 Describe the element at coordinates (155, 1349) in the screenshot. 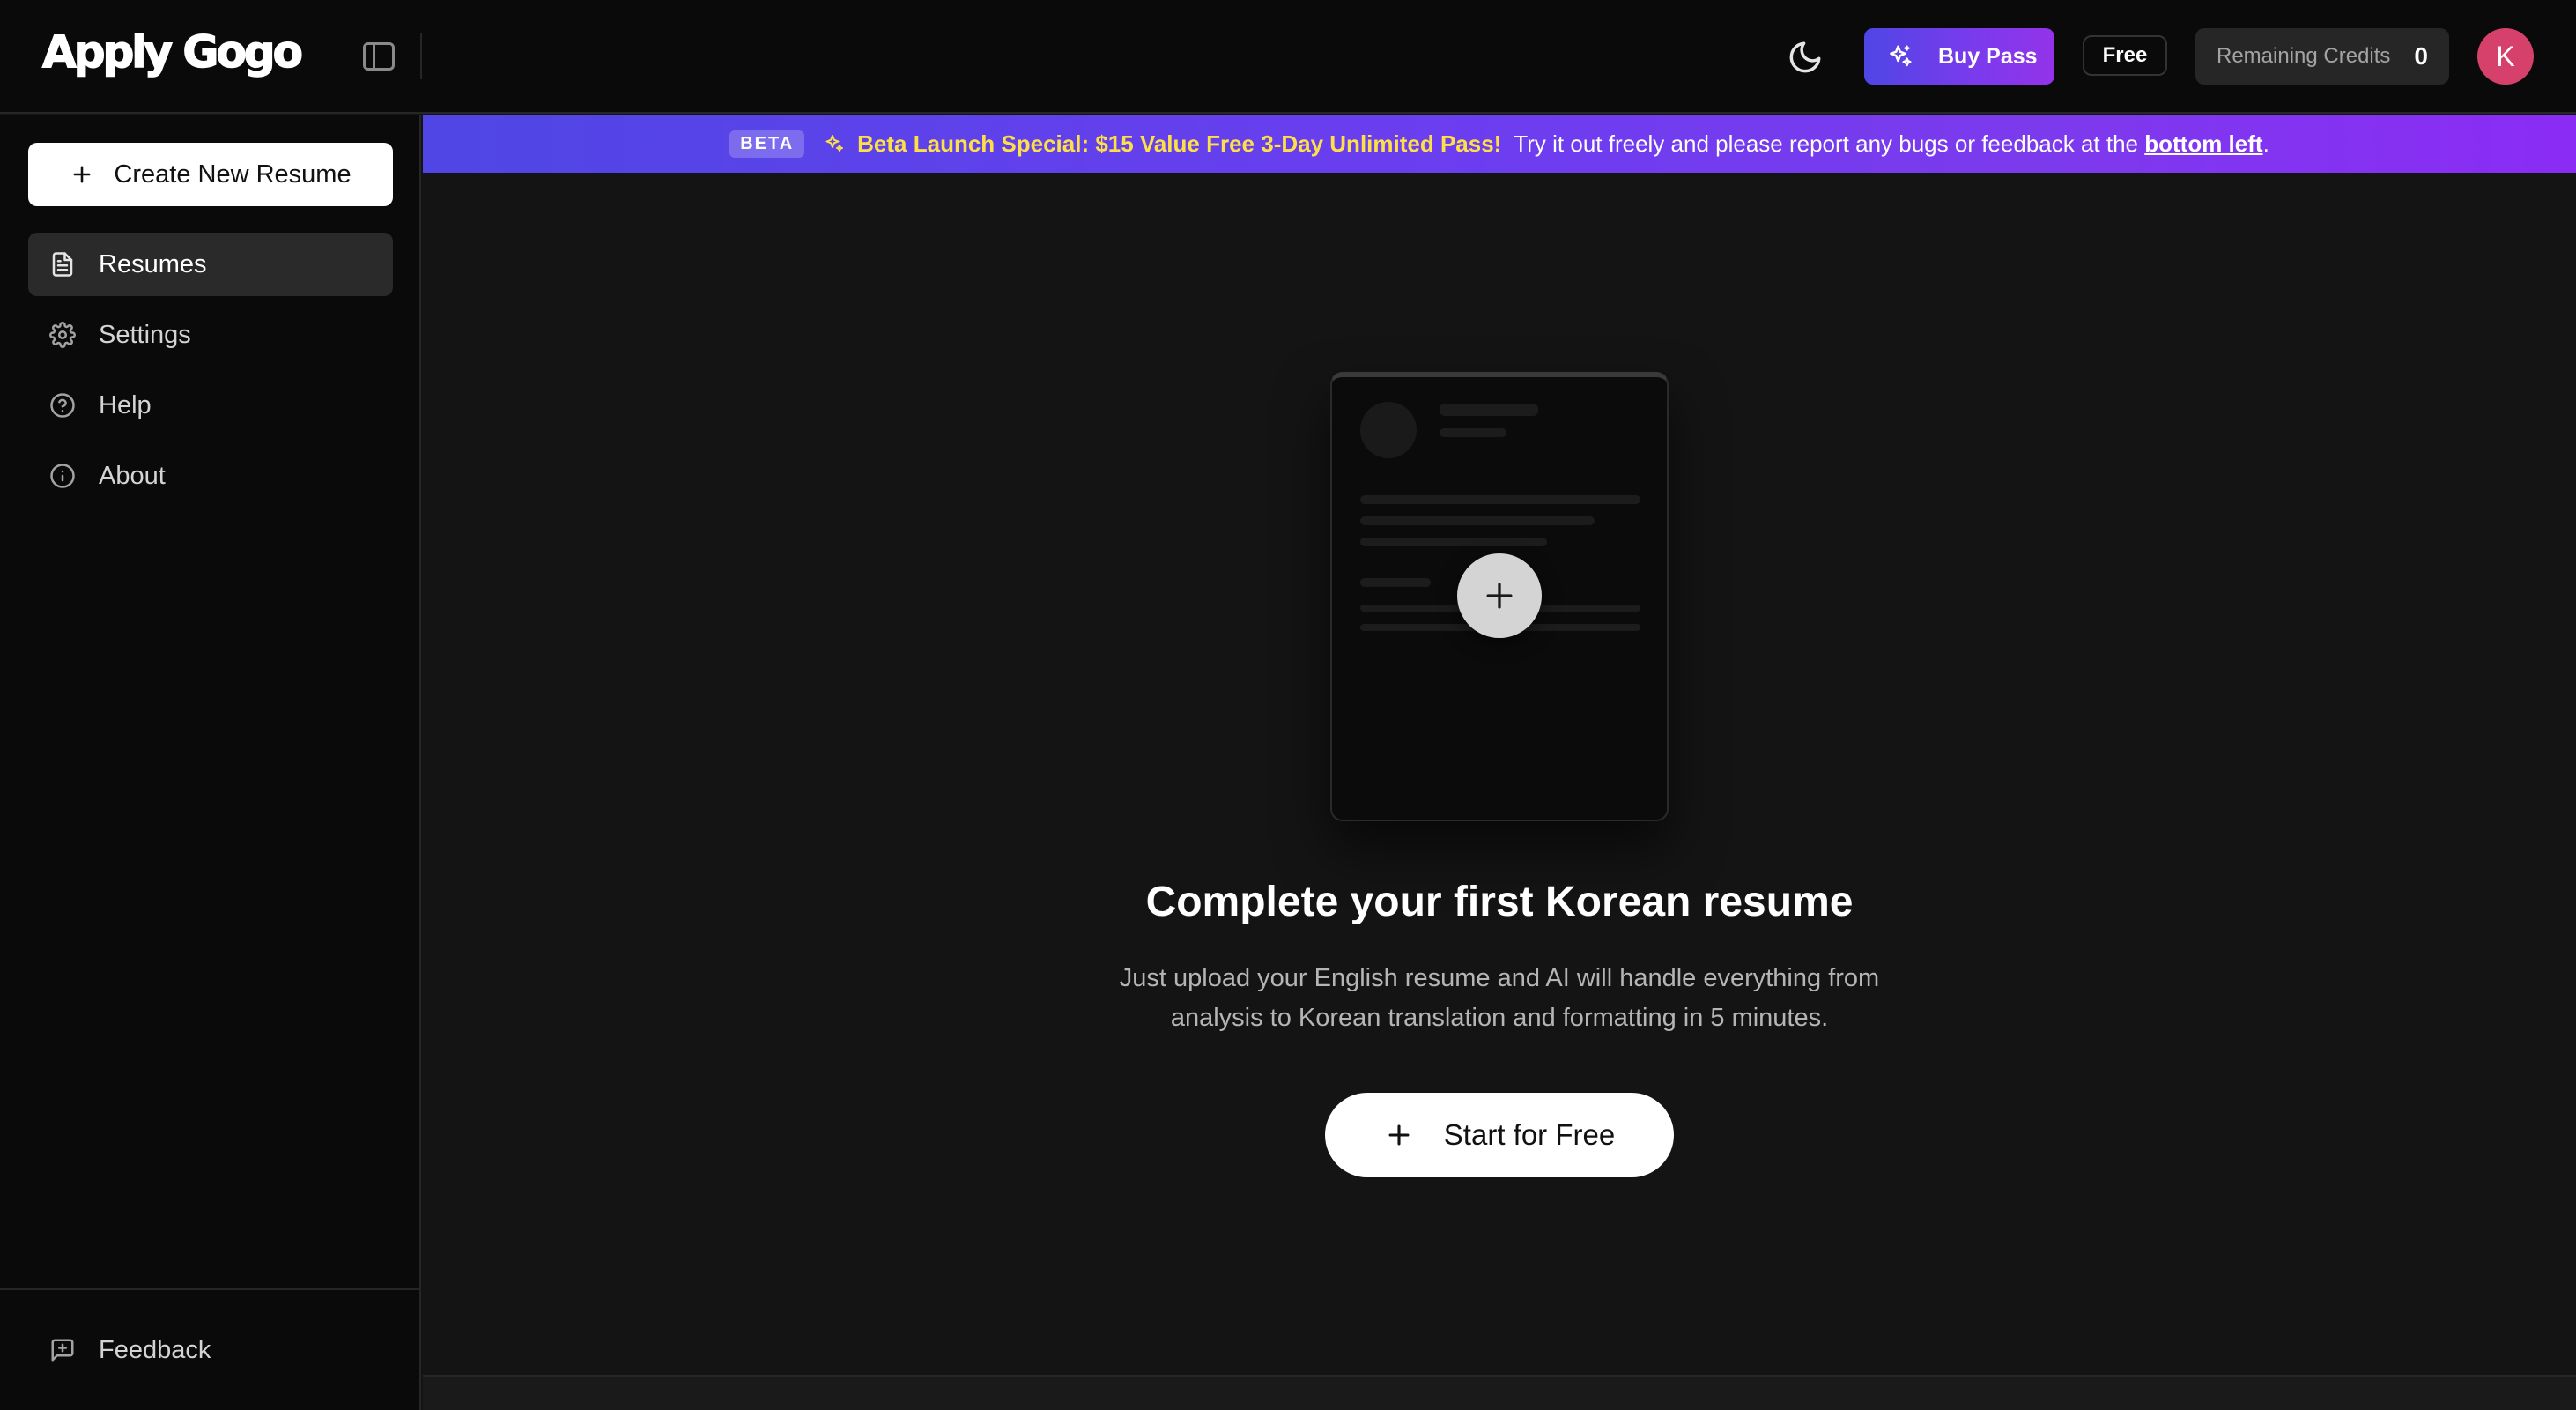

I see `feedback-label: Feedback` at that location.